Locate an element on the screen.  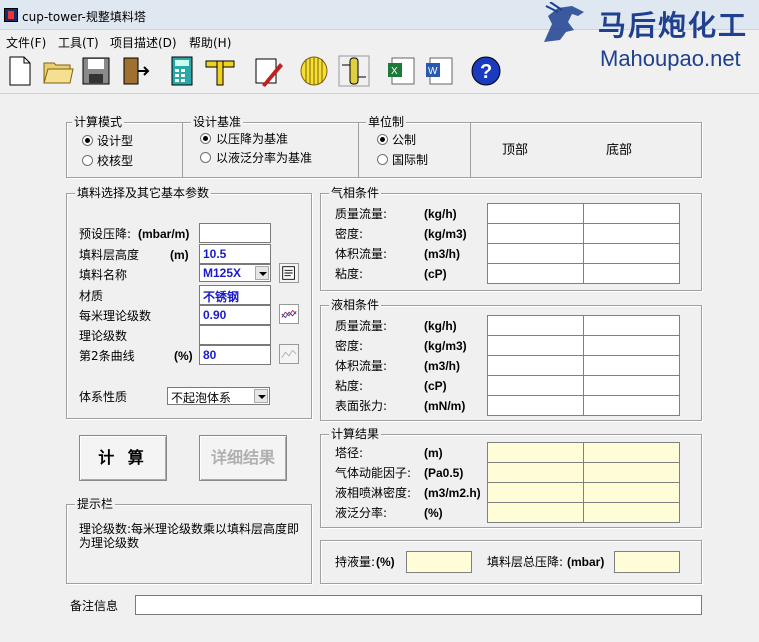
liquid-row-unit: (cP) is located at coordinates (435, 386).